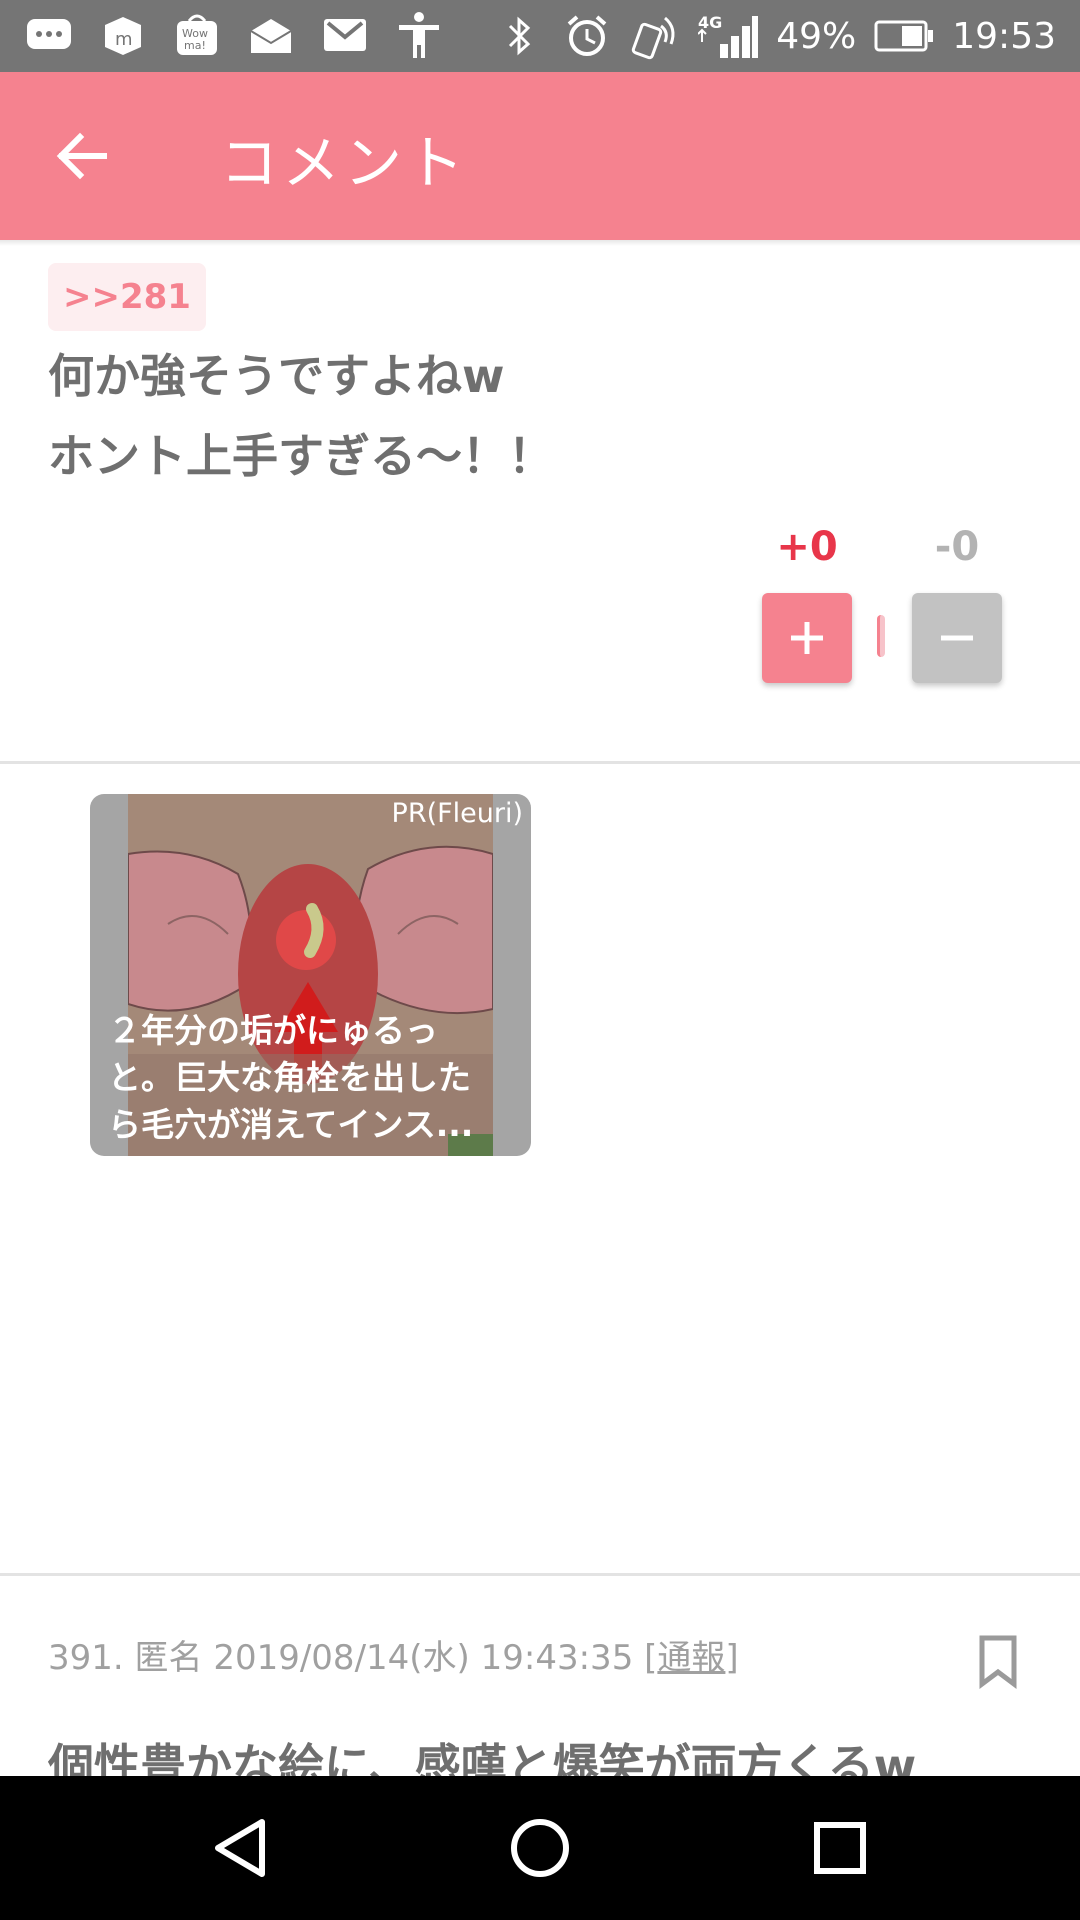 Image resolution: width=1080 pixels, height=1920 pixels. I want to click on bluetooth-icon, so click(519, 36).